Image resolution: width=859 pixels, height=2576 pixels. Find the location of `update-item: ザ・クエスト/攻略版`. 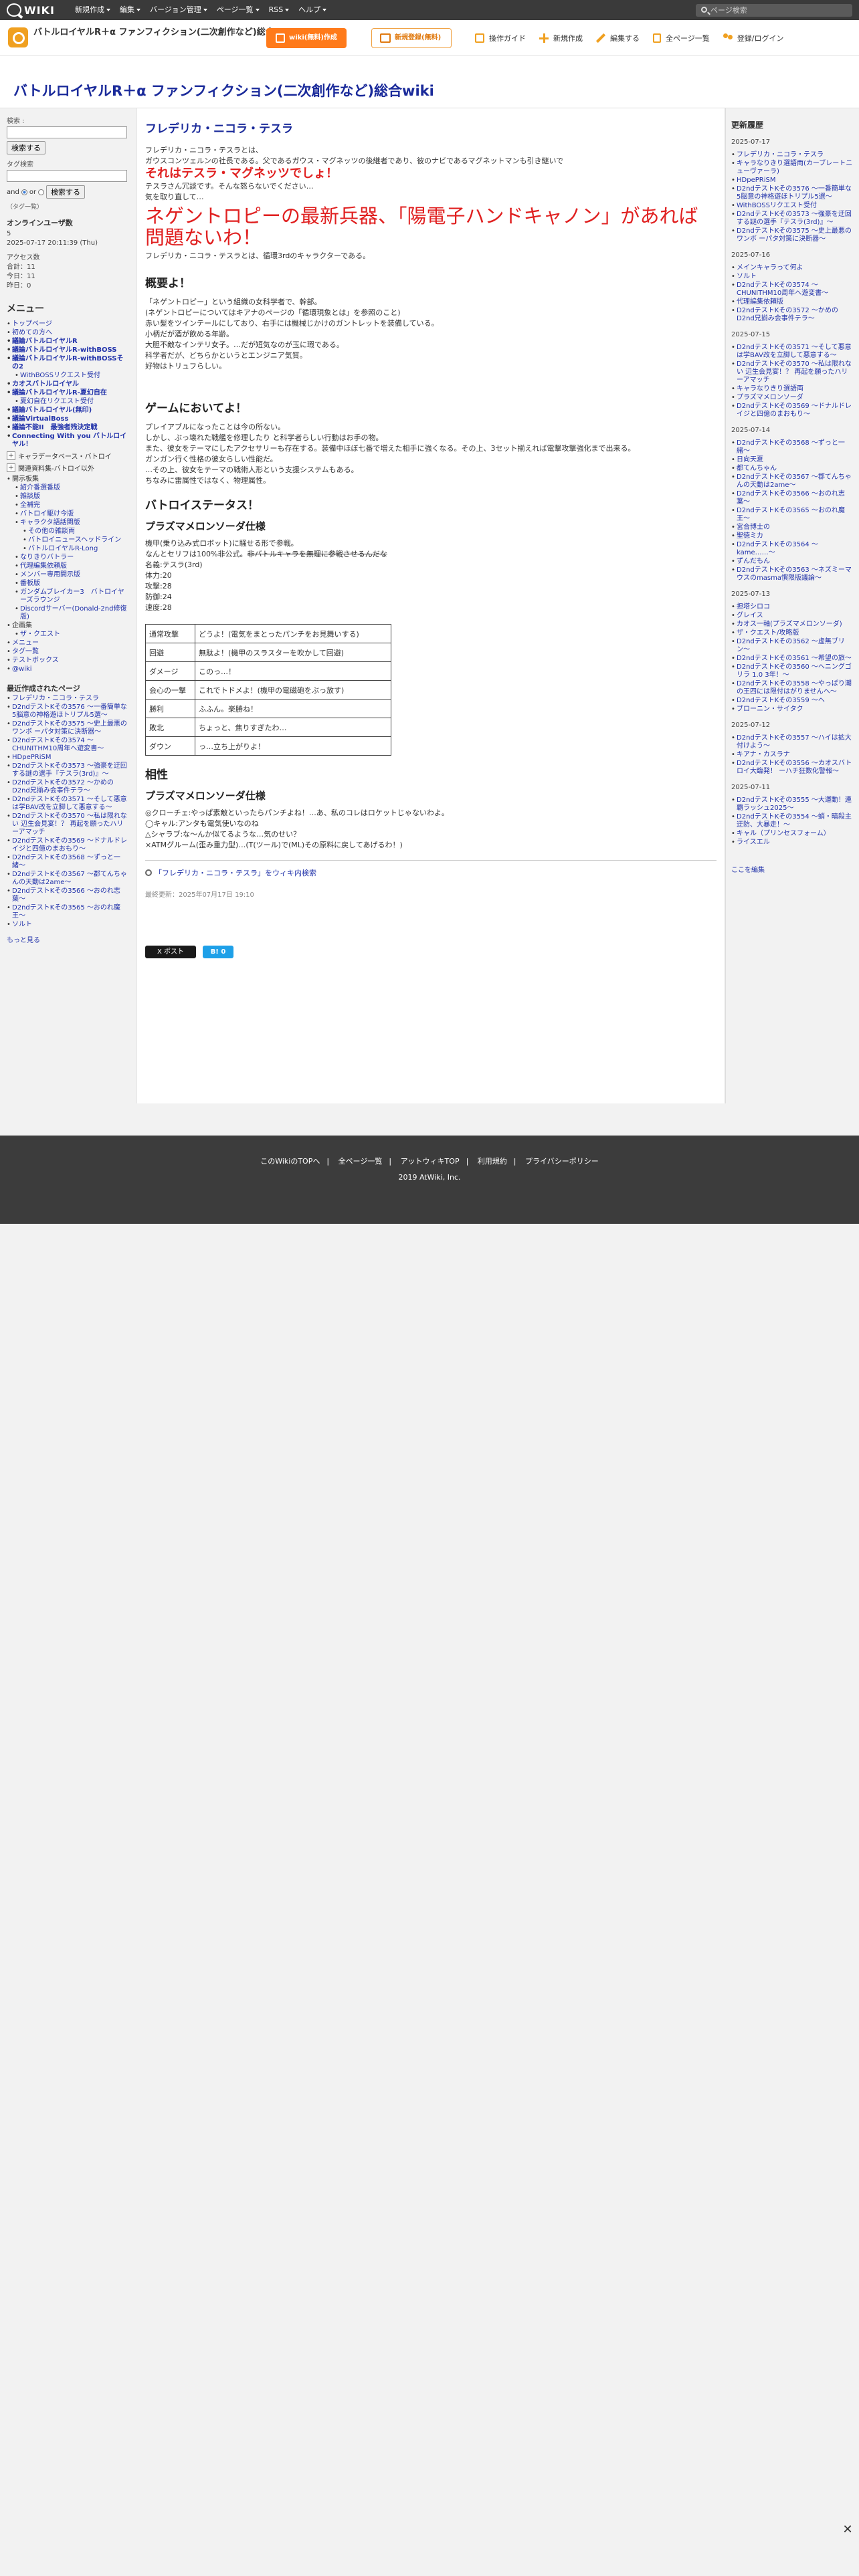

update-item: ザ・クエスト/攻略版 is located at coordinates (792, 633).